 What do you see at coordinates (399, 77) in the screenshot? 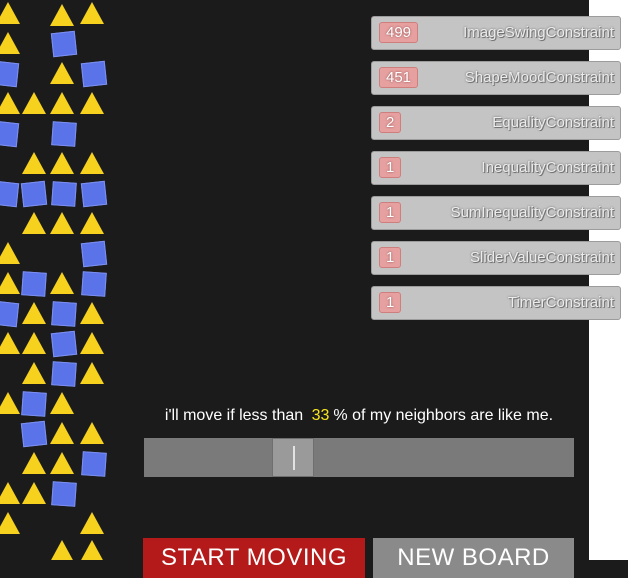
I see `constraint-count: 451` at bounding box center [399, 77].